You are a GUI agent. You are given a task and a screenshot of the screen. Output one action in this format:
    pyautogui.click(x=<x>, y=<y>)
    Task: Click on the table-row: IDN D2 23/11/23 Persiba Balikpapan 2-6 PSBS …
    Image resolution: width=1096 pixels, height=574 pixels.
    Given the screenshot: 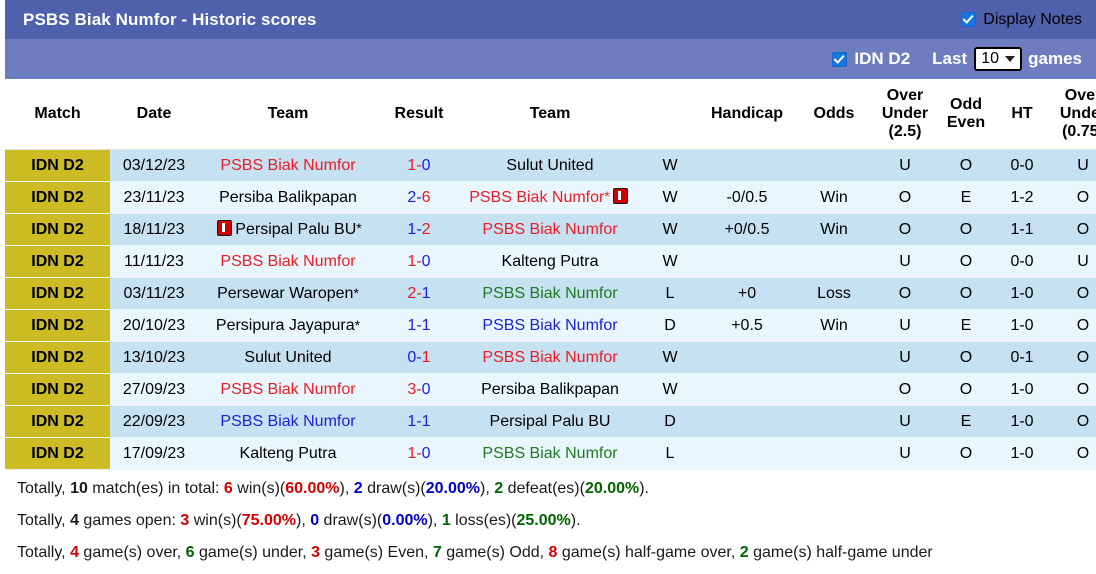 What is the action you would take?
    pyautogui.click(x=550, y=197)
    